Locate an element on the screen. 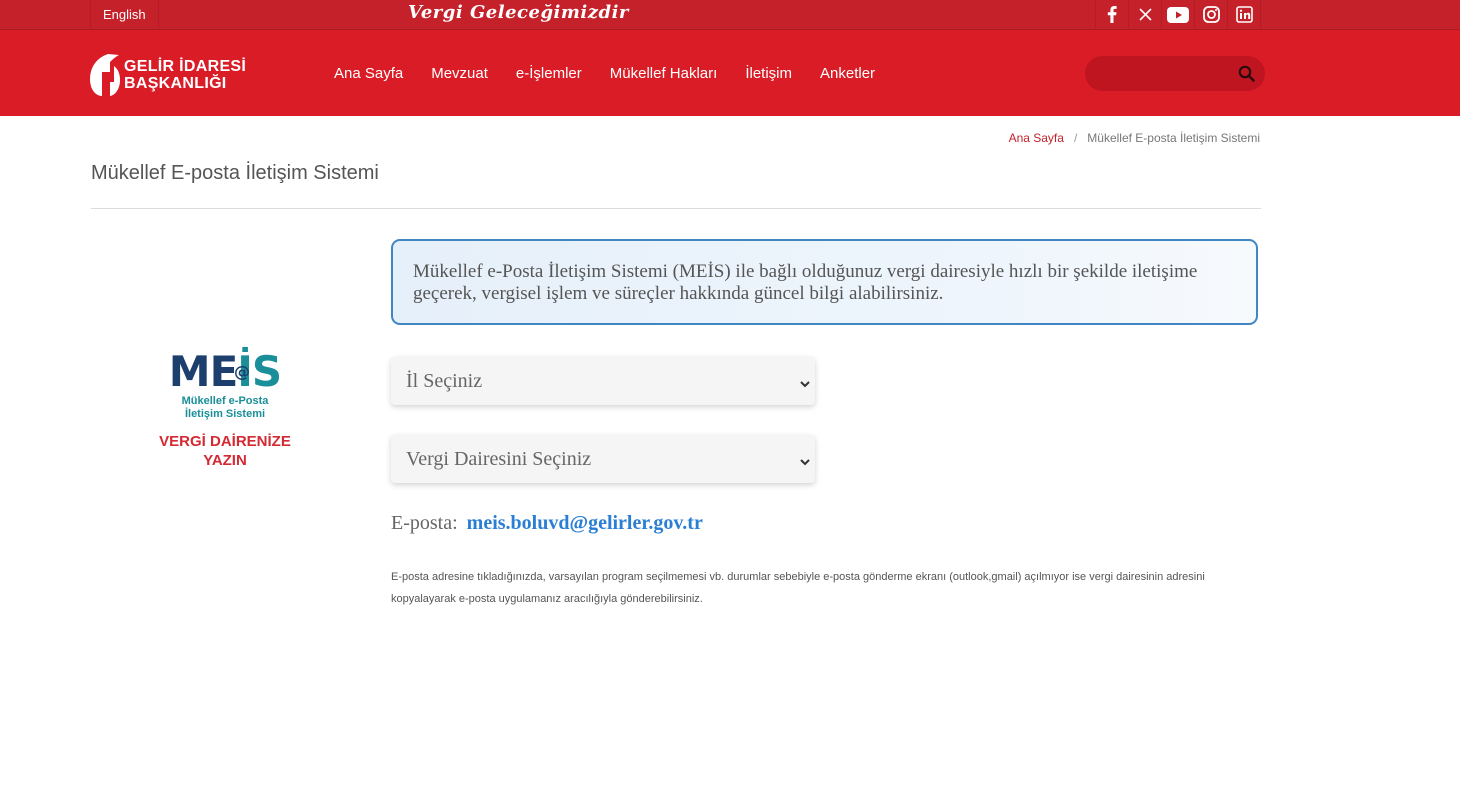 The height and width of the screenshot is (794, 1460). facebook-icon is located at coordinates (1111, 14).